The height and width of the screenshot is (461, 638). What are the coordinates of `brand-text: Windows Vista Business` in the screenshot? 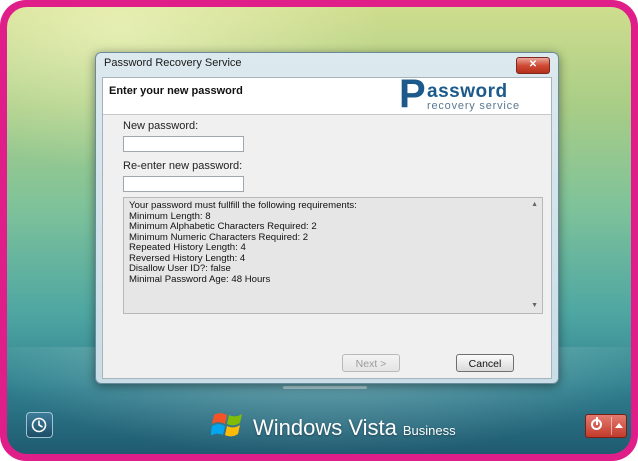 It's located at (354, 428).